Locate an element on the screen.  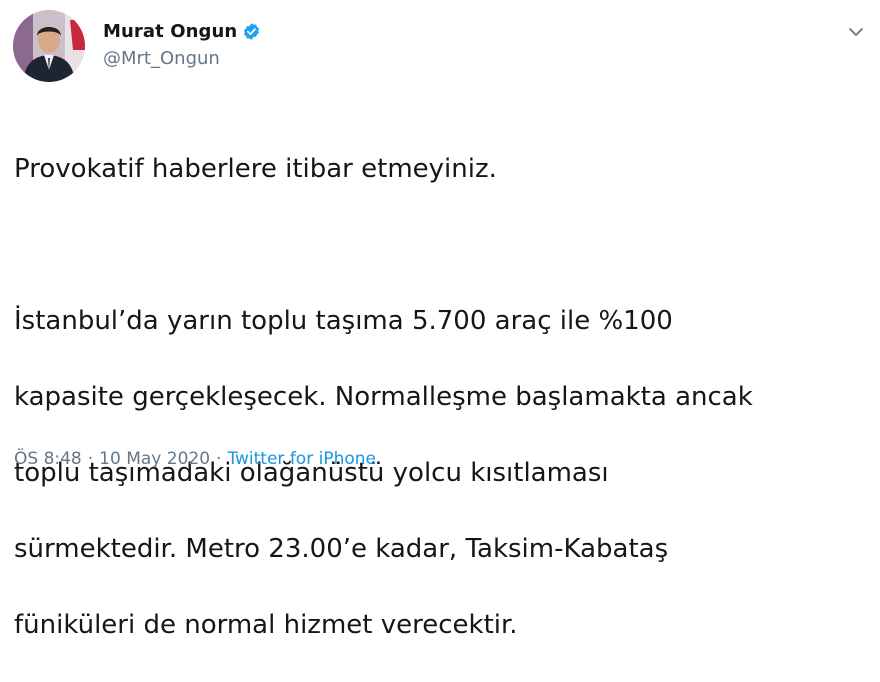
tweet-paragraph-1: Provokatif haberlere itibar etmeyiniz. is located at coordinates (255, 169).